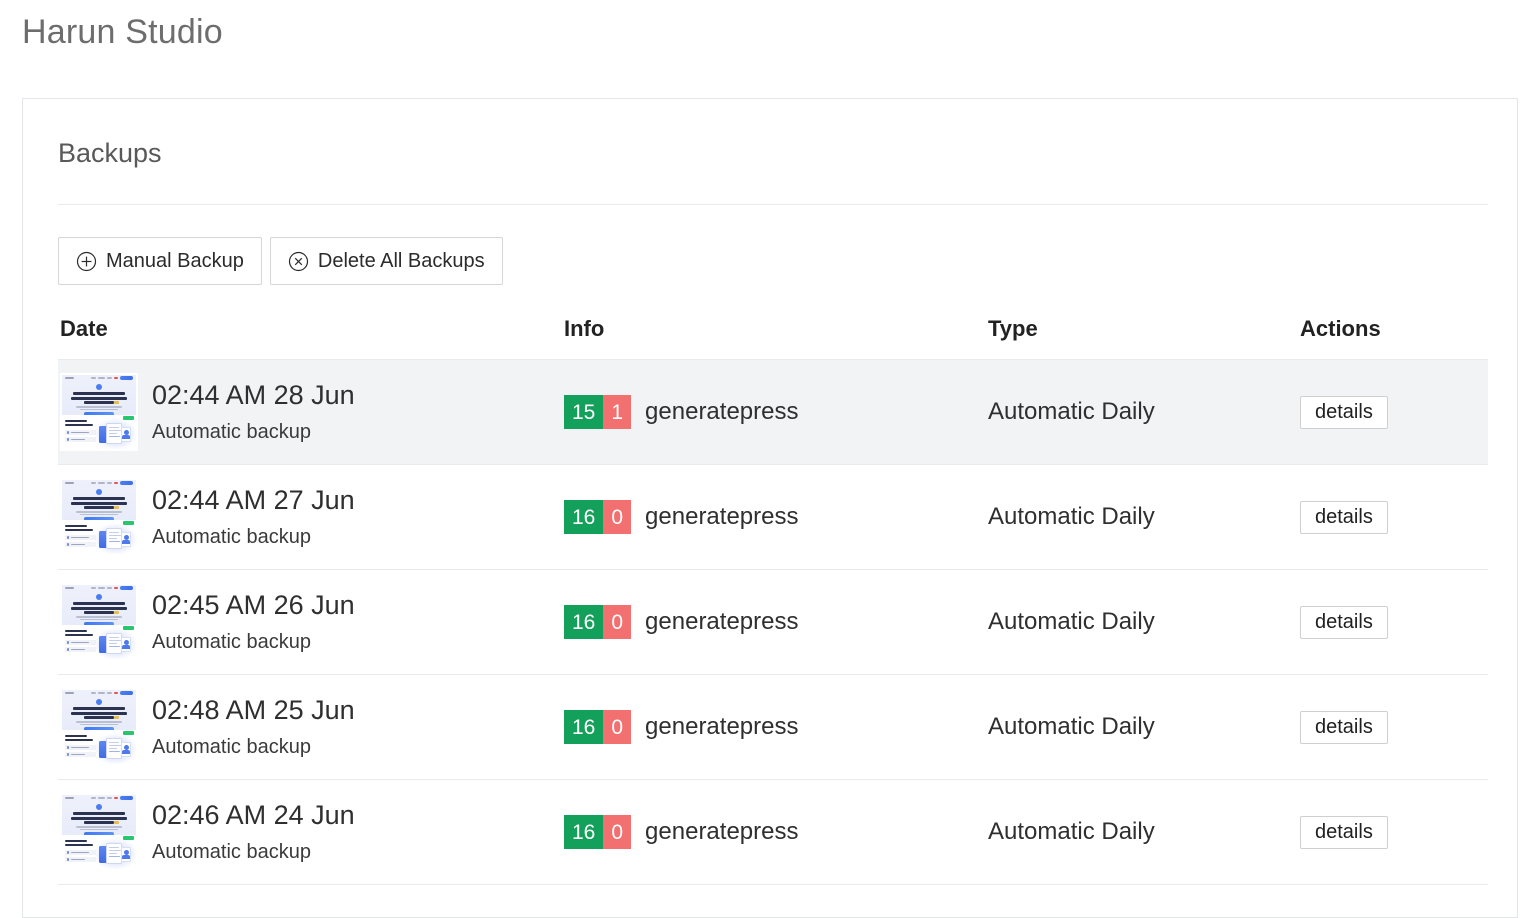 Image resolution: width=1530 pixels, height=918 pixels. I want to click on cell-date: 02:45 AM 26 Jun Automatic backup, so click(207, 622).